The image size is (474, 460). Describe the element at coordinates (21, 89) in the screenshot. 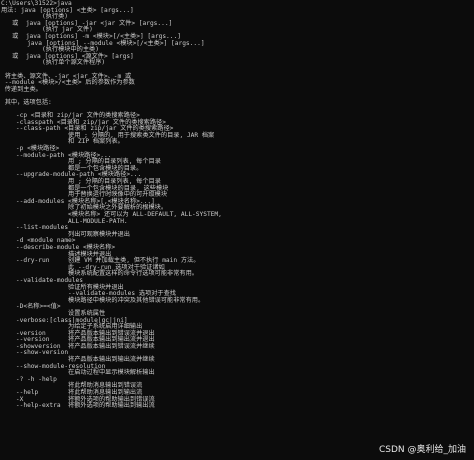

I see `console-line: 传递到主类。` at that location.